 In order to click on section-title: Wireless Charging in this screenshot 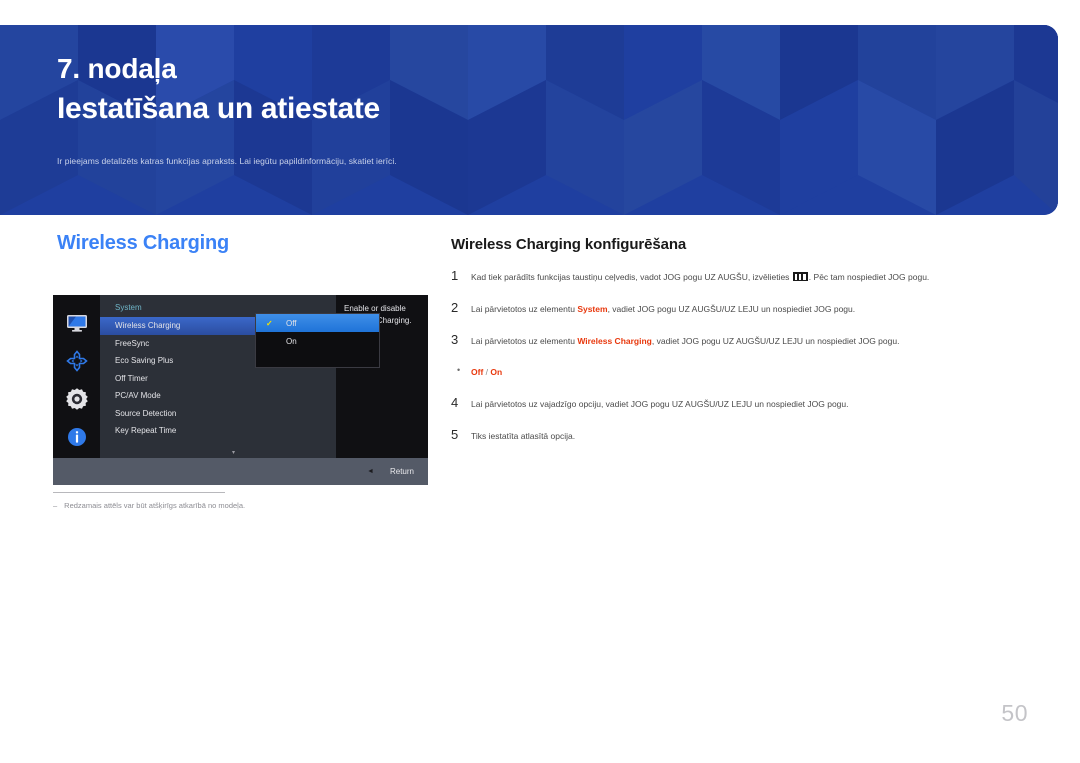, I will do `click(143, 243)`.